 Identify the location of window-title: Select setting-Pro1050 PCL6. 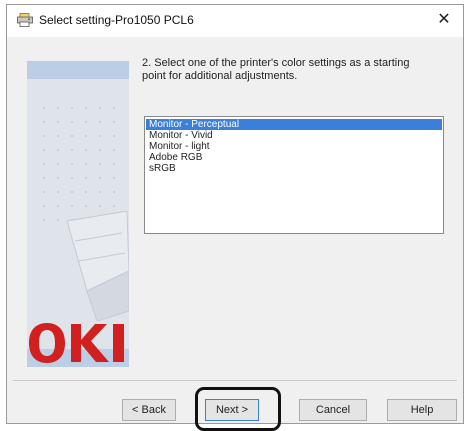
(116, 20).